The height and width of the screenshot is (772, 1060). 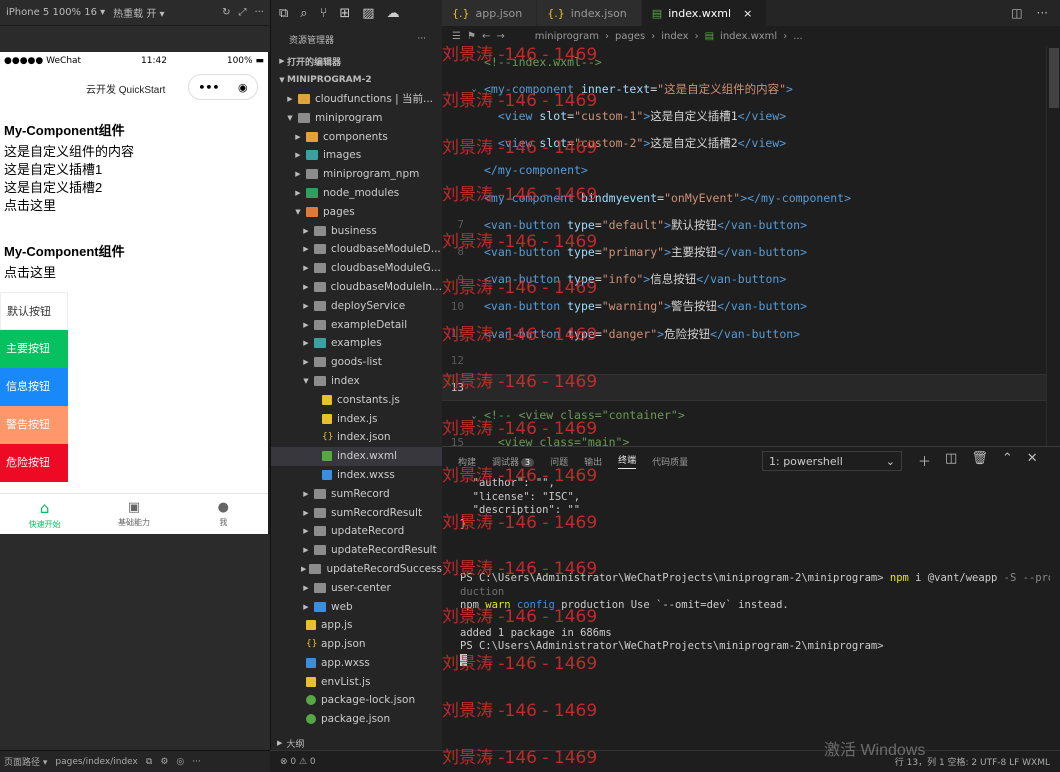 What do you see at coordinates (744, 415) in the screenshot?
I see `code-line: ⌄ <!-- <view class="container">` at bounding box center [744, 415].